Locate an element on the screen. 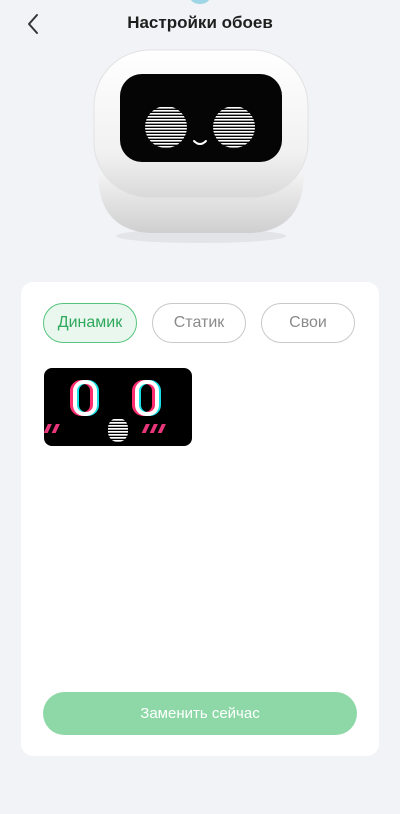  wallpaper-thumbnail is located at coordinates (118, 407).